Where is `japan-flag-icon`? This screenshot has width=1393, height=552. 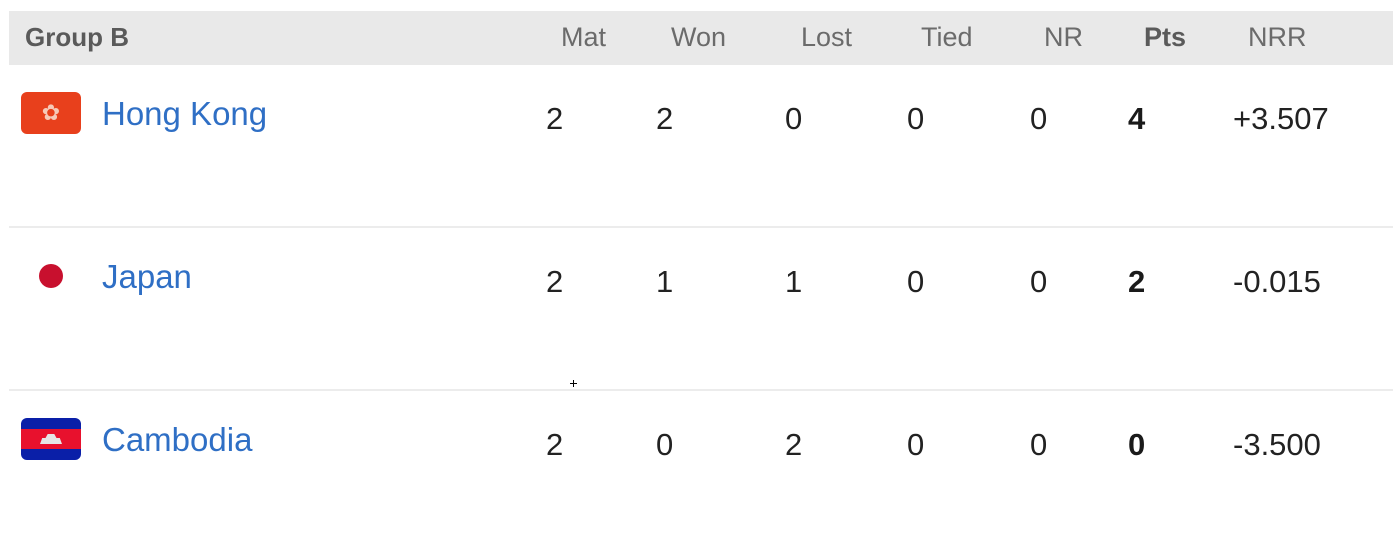 japan-flag-icon is located at coordinates (51, 276).